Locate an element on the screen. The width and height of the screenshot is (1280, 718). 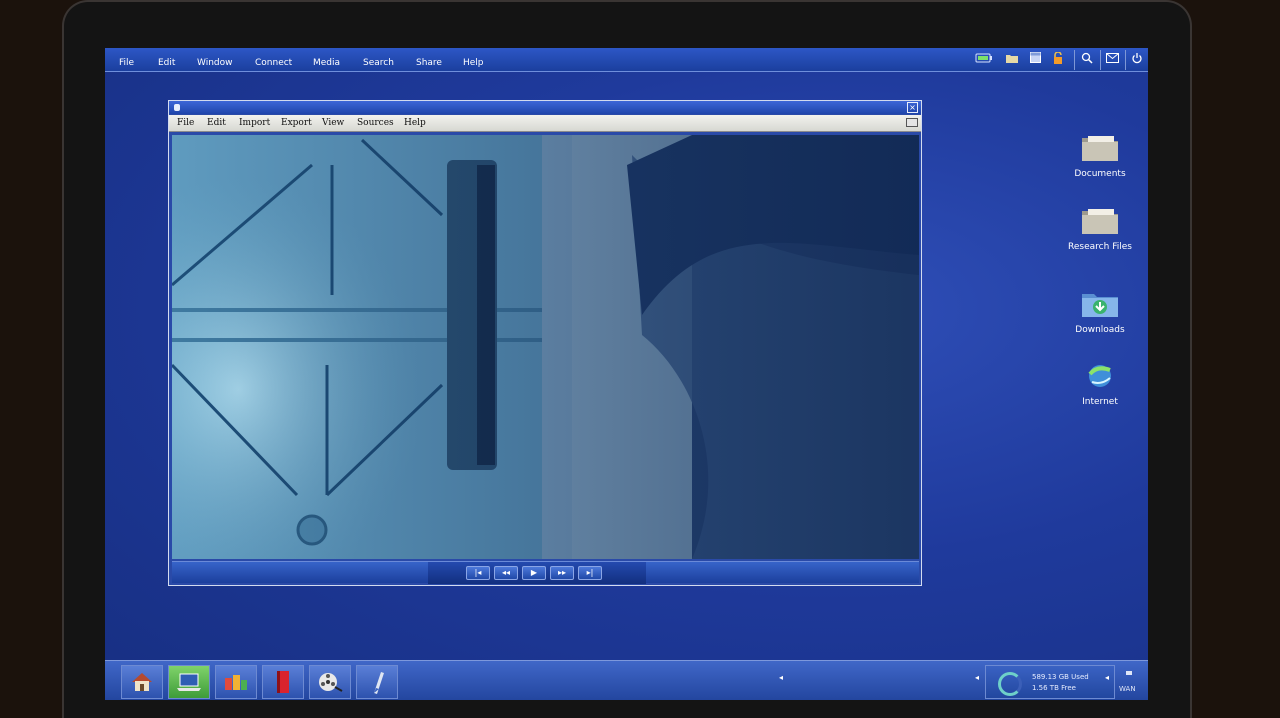
storage-used: 589.13 GB Used is located at coordinates (1060, 677).